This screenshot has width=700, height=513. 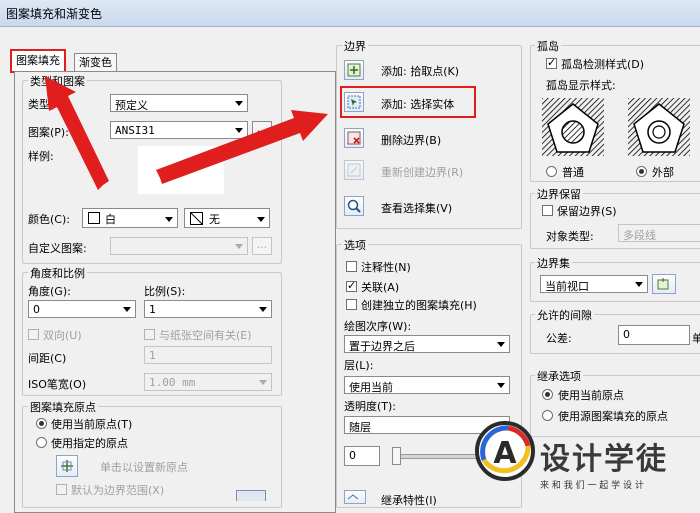 I want to click on watermark-letter: A, so click(x=505, y=453).